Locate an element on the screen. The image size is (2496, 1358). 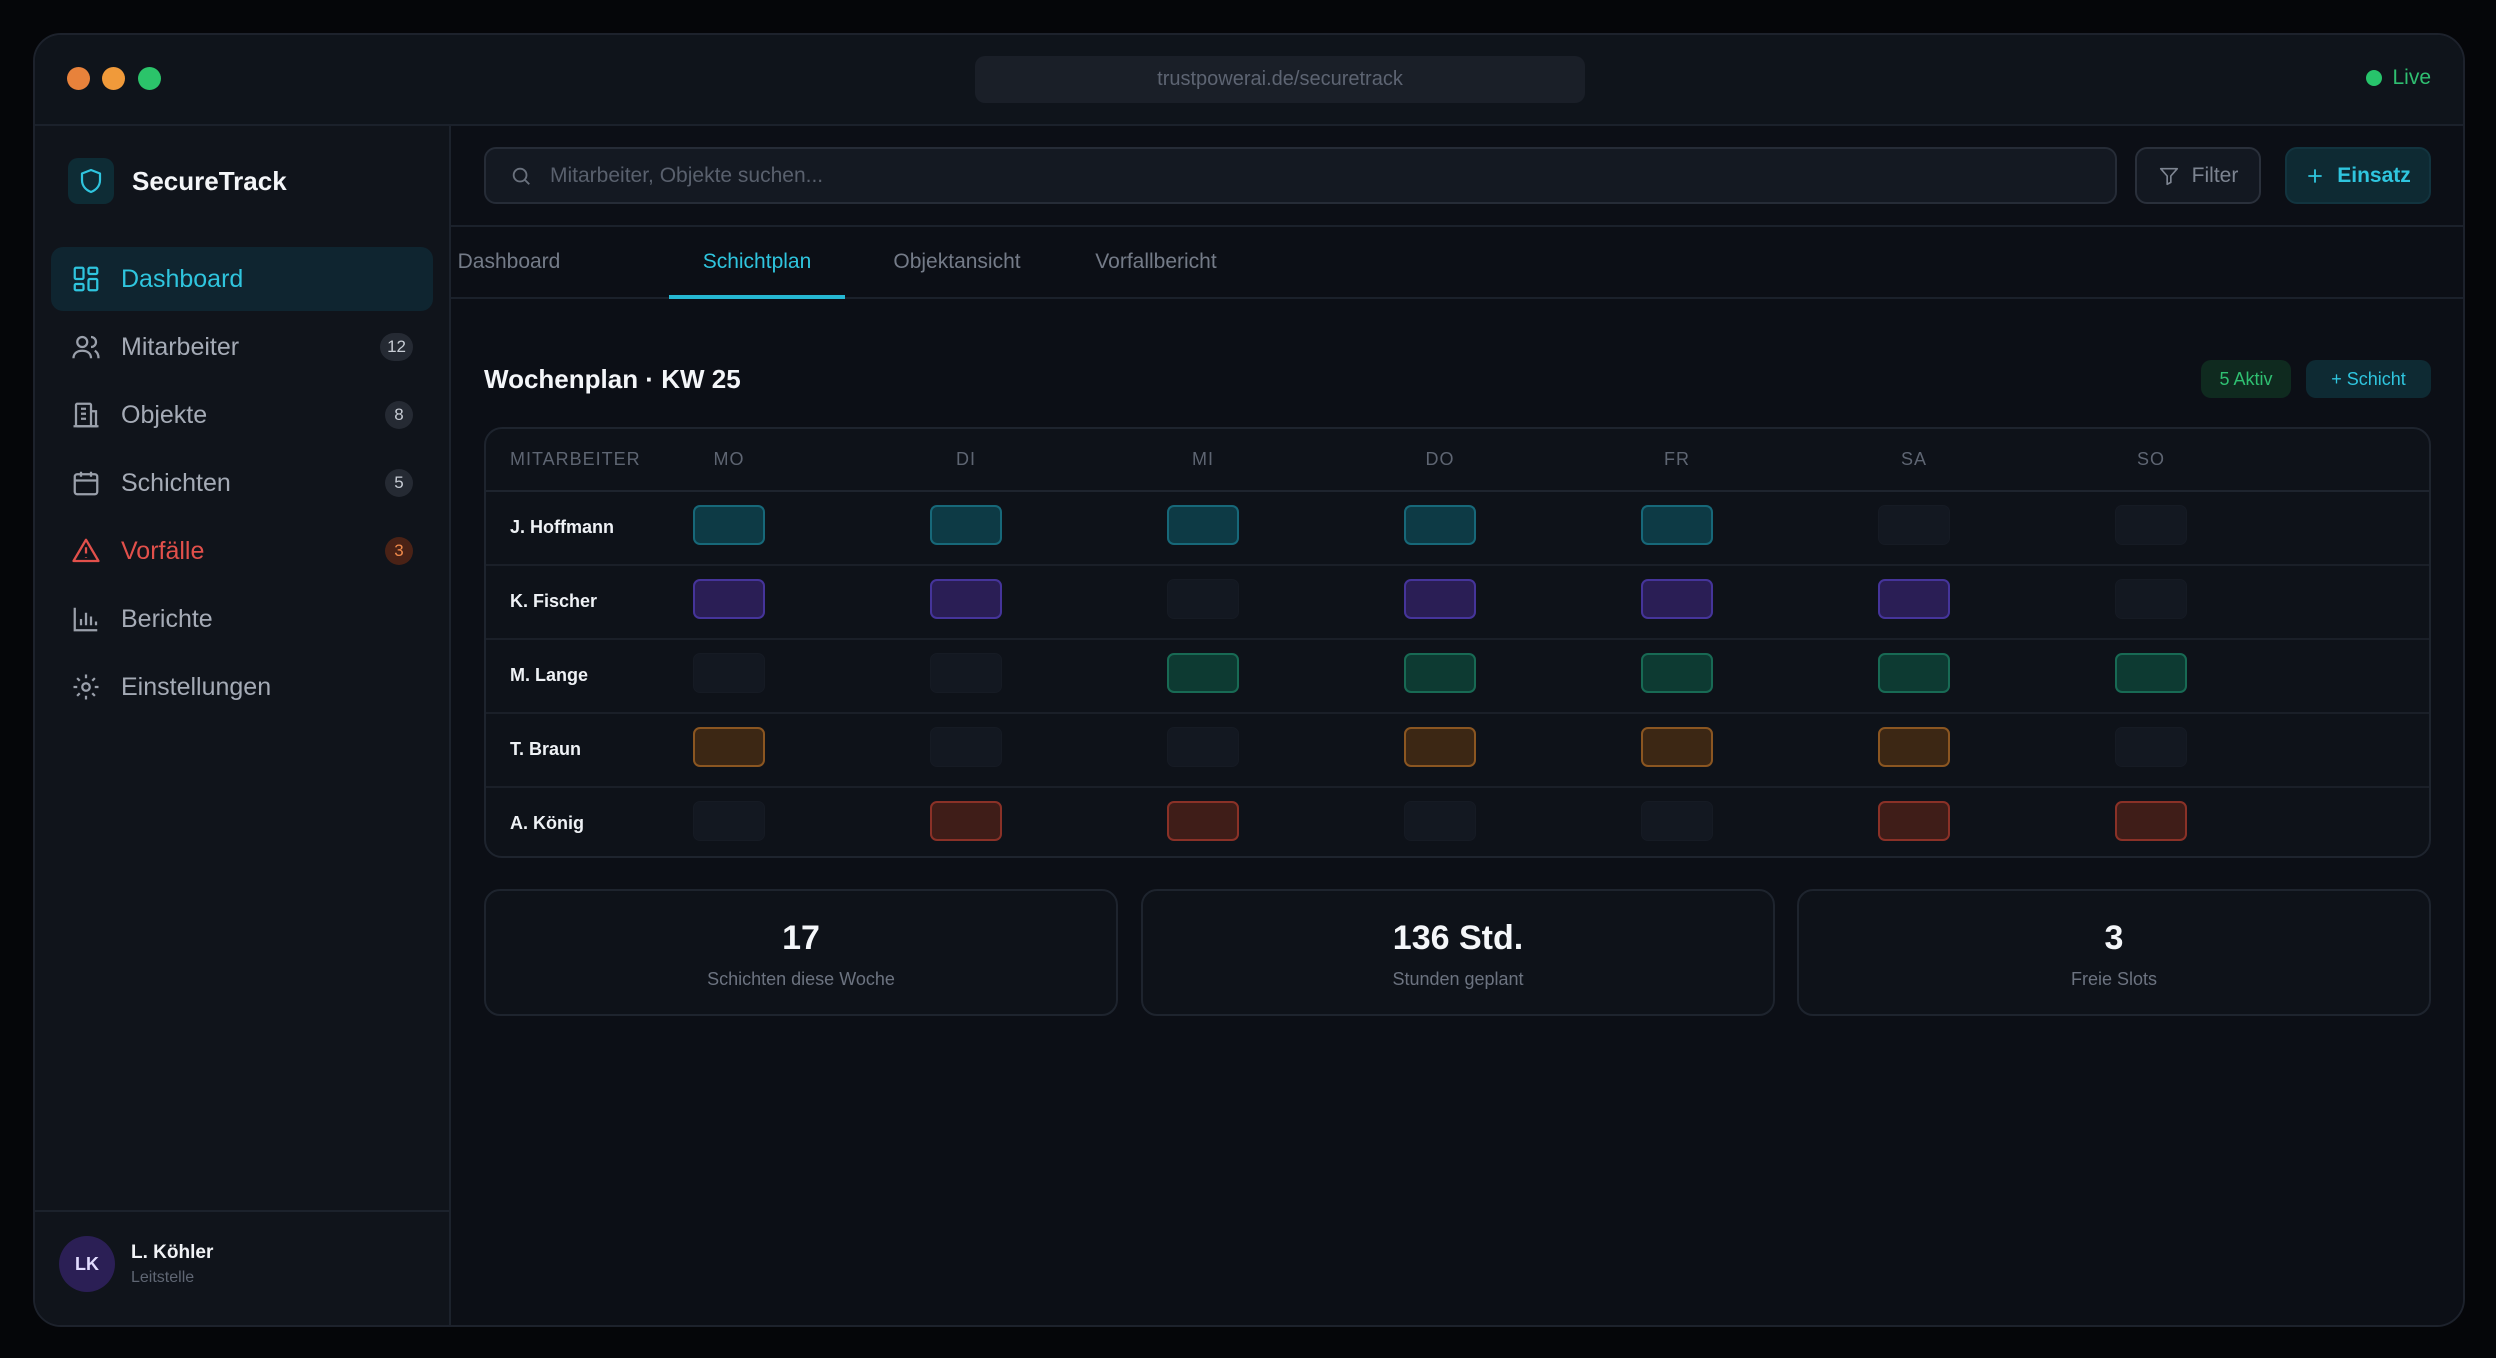
brand: SecureTrack is located at coordinates (177, 181).